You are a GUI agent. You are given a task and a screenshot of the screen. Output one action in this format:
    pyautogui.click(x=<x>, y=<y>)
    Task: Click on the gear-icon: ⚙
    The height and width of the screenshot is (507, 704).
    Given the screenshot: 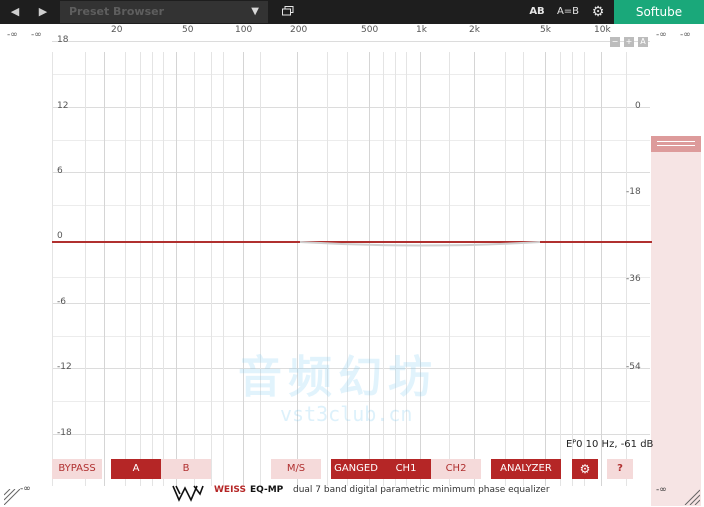 What is the action you would take?
    pyautogui.click(x=598, y=12)
    